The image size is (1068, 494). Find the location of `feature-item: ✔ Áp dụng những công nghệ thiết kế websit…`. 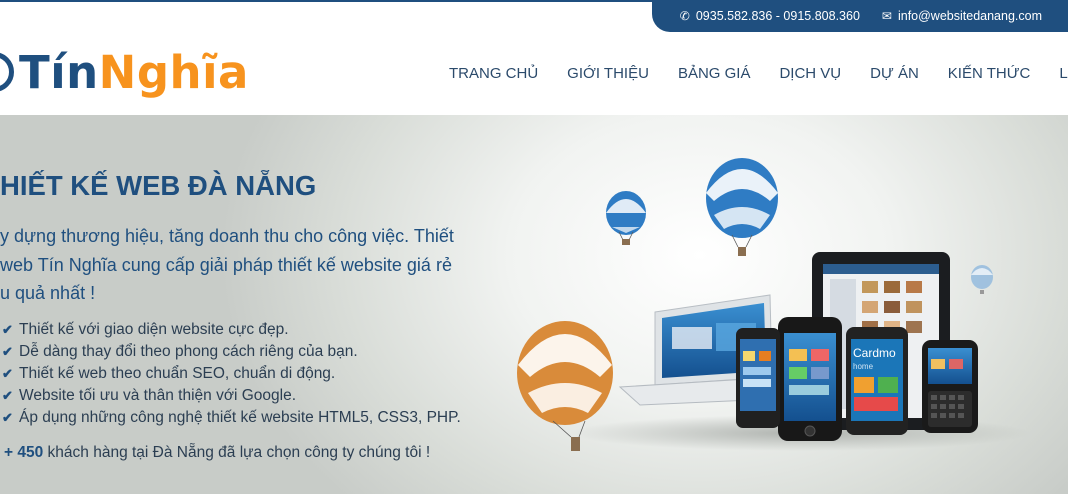

feature-item: ✔ Áp dụng những công nghệ thiết kế websit… is located at coordinates (231, 418).